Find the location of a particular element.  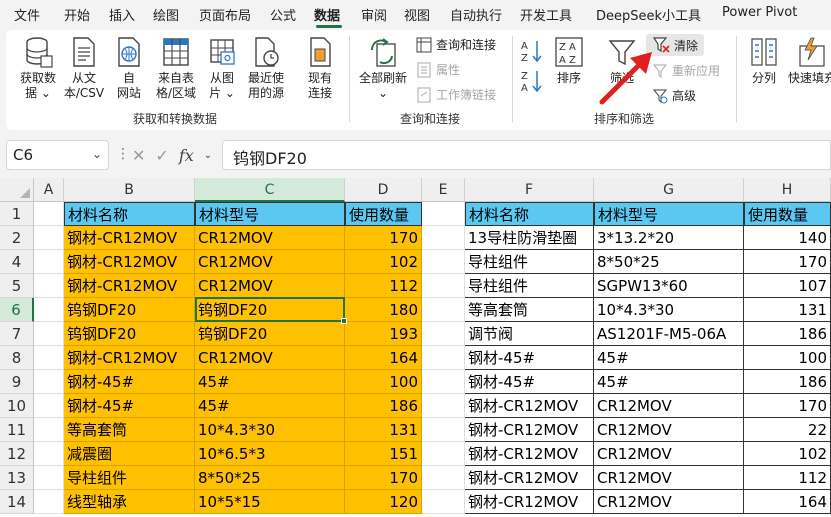

table2-cell: 170 is located at coordinates (787, 406).